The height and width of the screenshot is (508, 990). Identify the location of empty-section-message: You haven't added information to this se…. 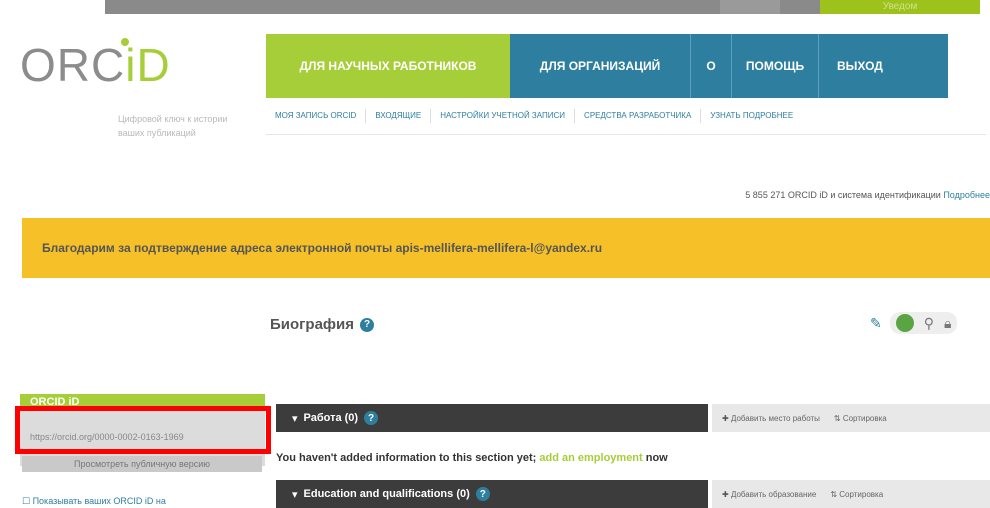
(472, 458).